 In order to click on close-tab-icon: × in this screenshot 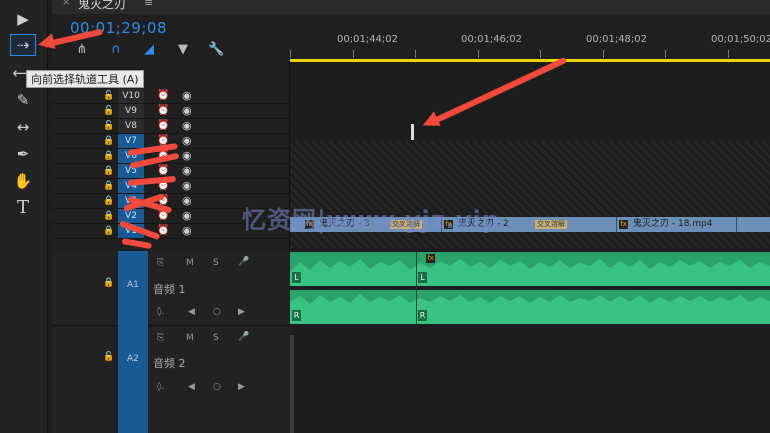, I will do `click(66, 4)`.